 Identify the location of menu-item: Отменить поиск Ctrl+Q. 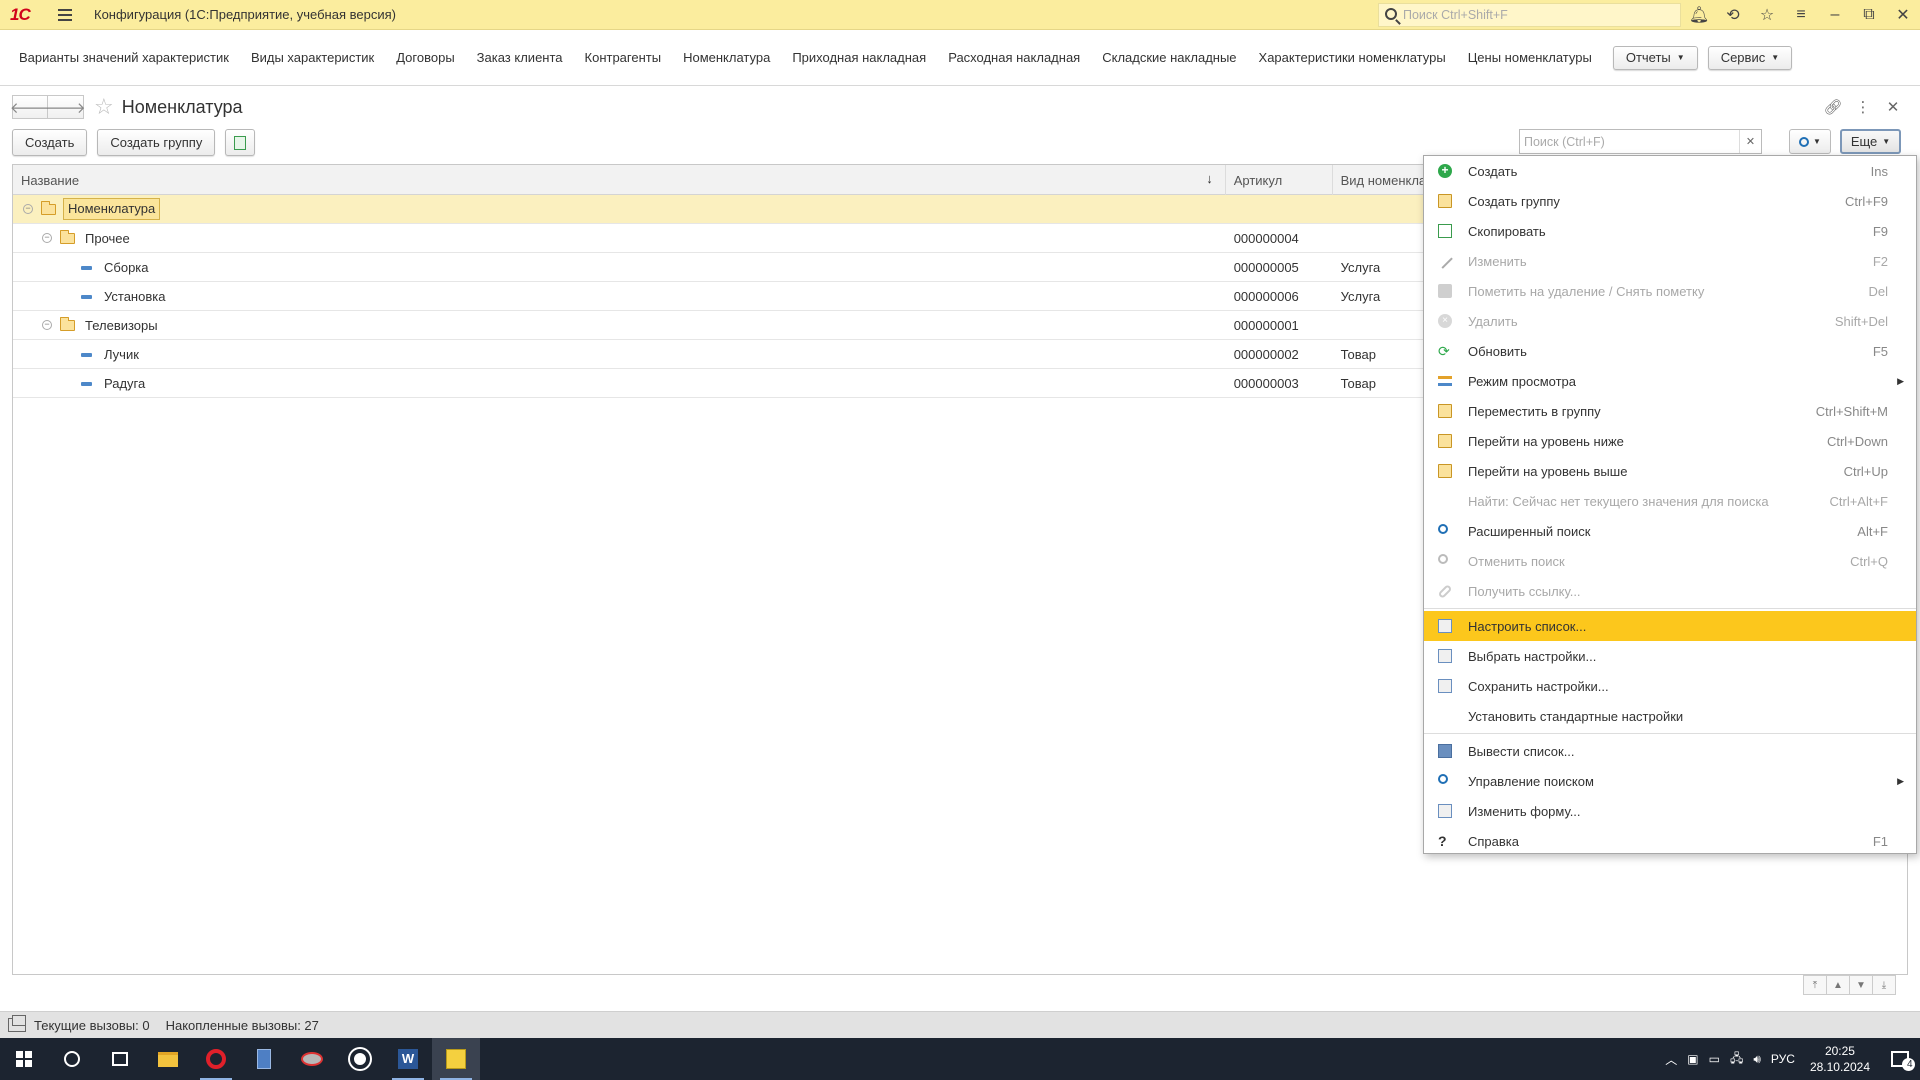
(1670, 561).